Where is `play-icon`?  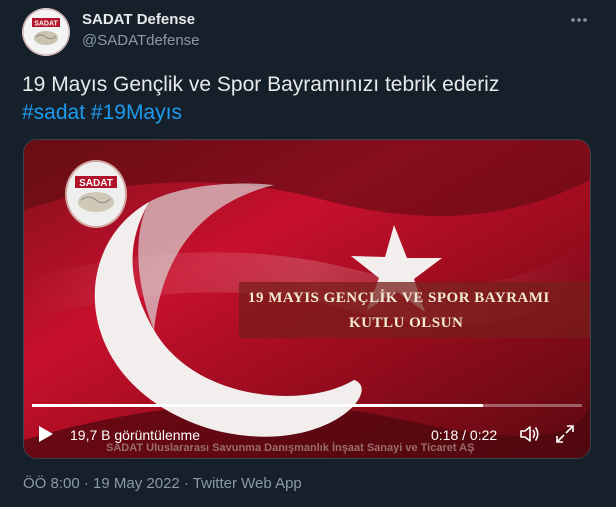
play-icon is located at coordinates (46, 434).